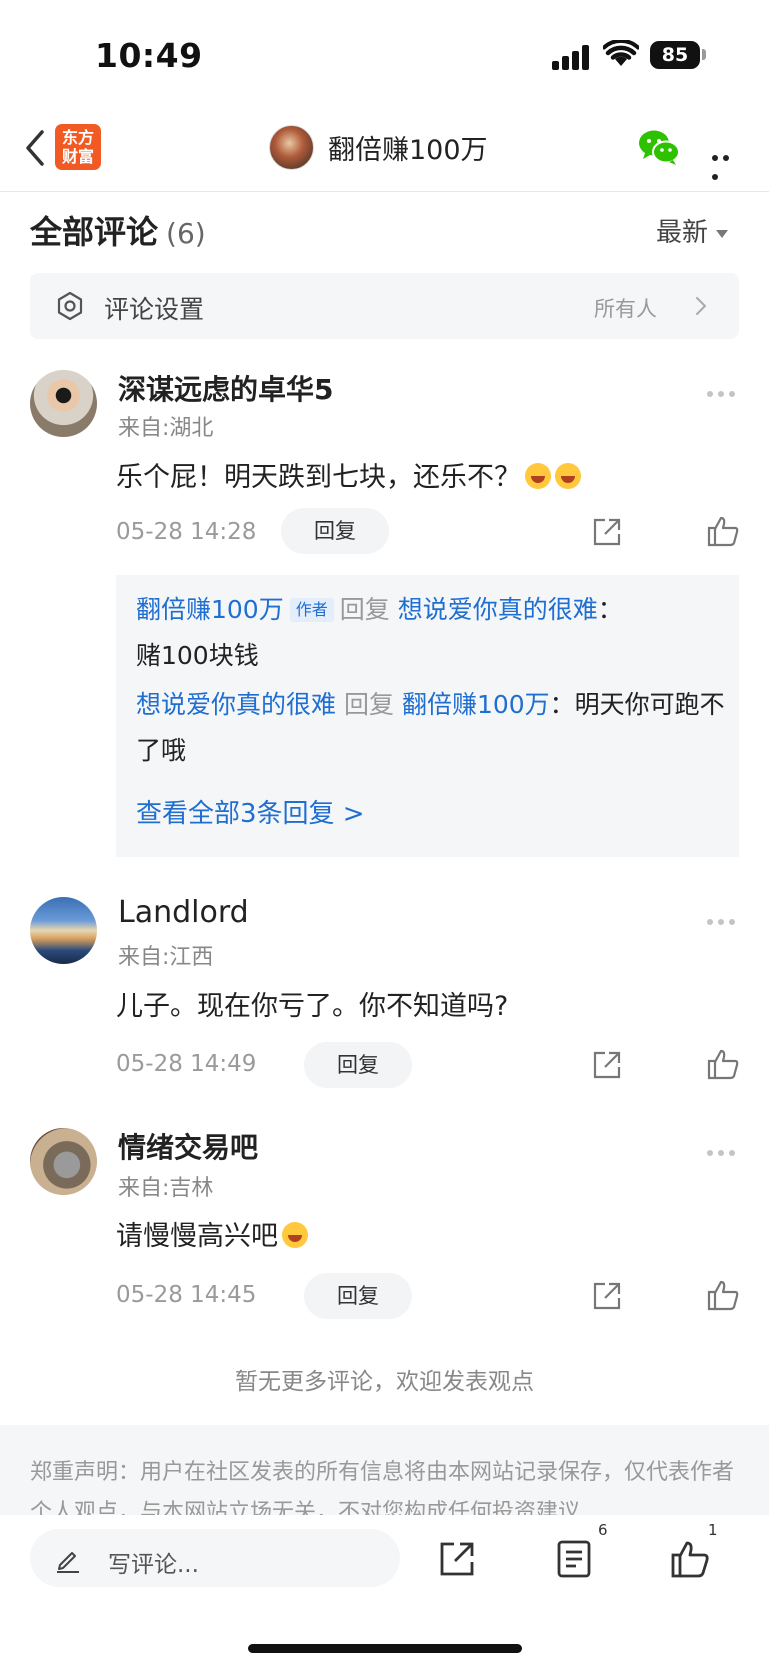 Image resolution: width=769 pixels, height=1665 pixels. What do you see at coordinates (603, 1530) in the screenshot?
I see `comments-count-badge: 6` at bounding box center [603, 1530].